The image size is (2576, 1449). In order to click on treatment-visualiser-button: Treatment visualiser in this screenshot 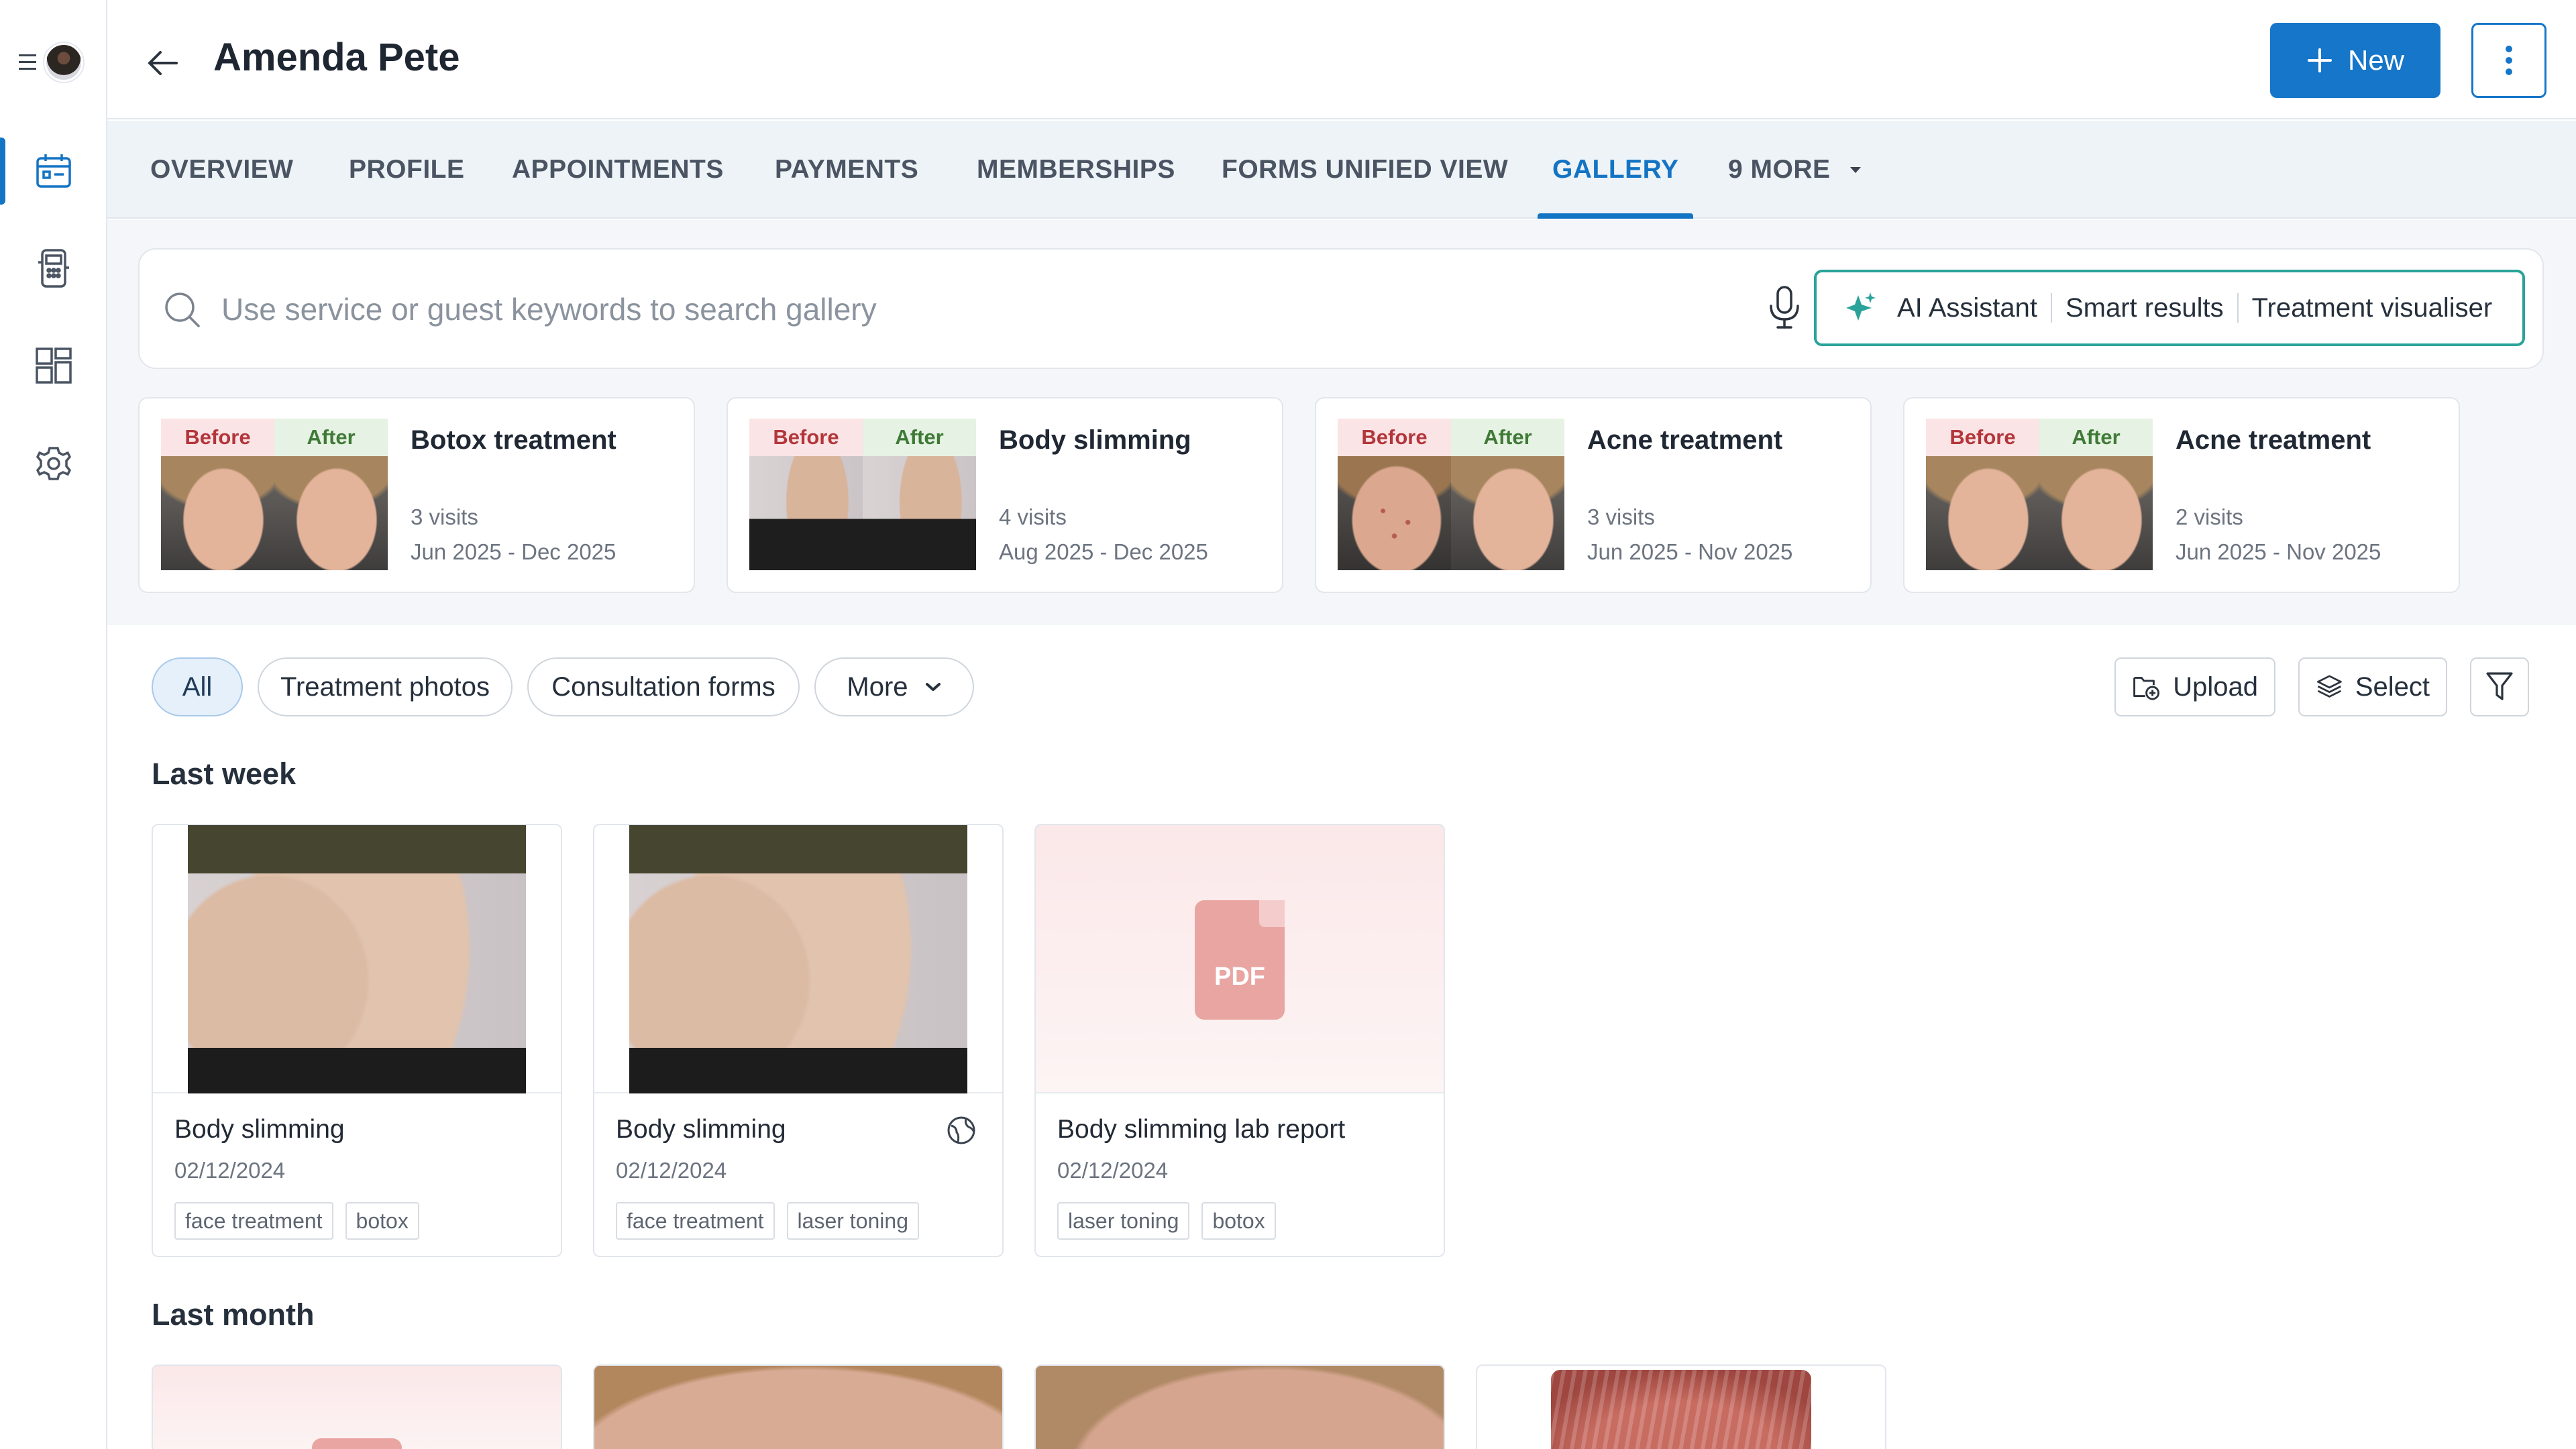, I will do `click(2372, 308)`.